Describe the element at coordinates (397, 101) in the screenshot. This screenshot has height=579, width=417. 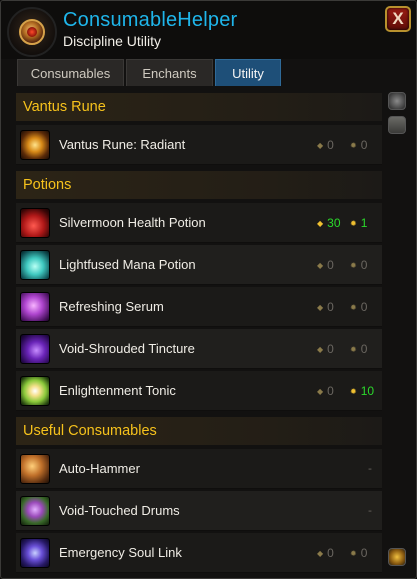
I see `scroll-up-button` at that location.